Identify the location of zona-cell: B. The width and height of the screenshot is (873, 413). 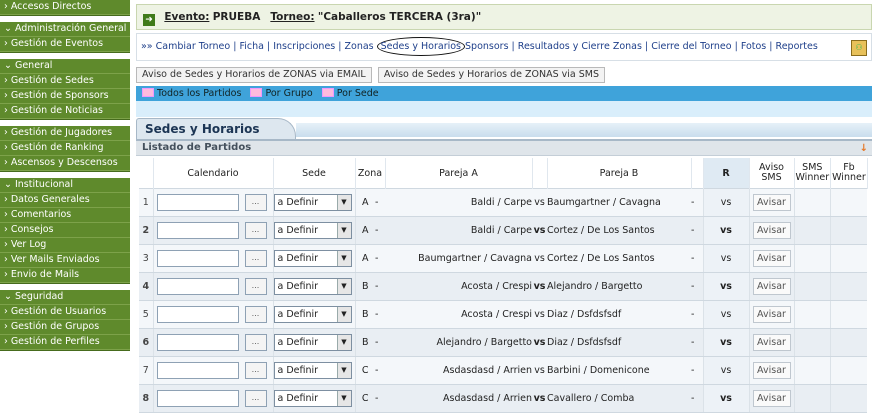
(364, 286).